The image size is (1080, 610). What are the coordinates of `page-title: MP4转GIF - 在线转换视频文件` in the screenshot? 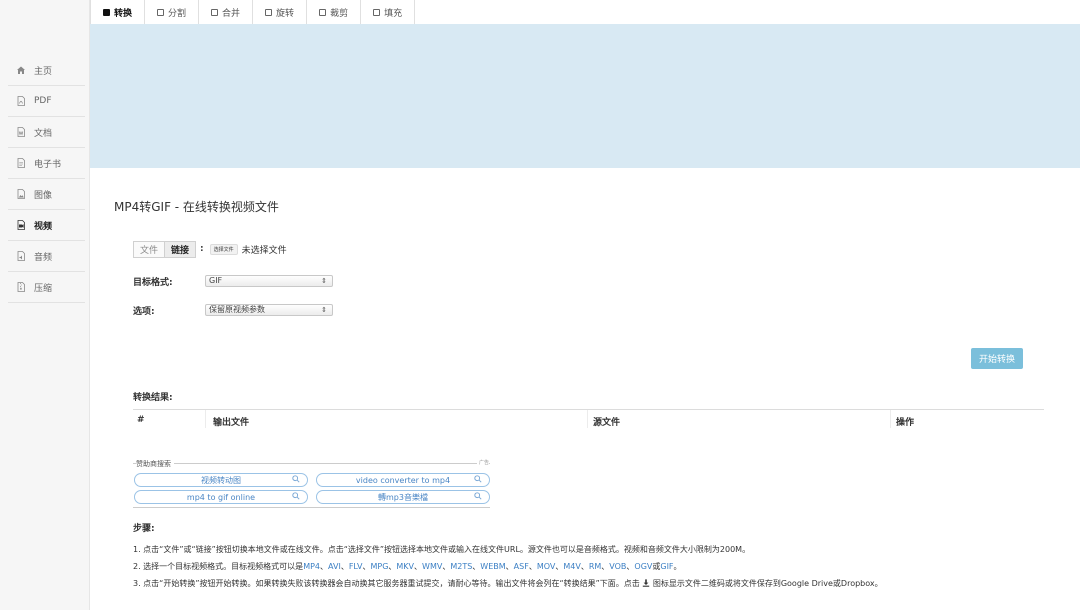 It's located at (196, 207).